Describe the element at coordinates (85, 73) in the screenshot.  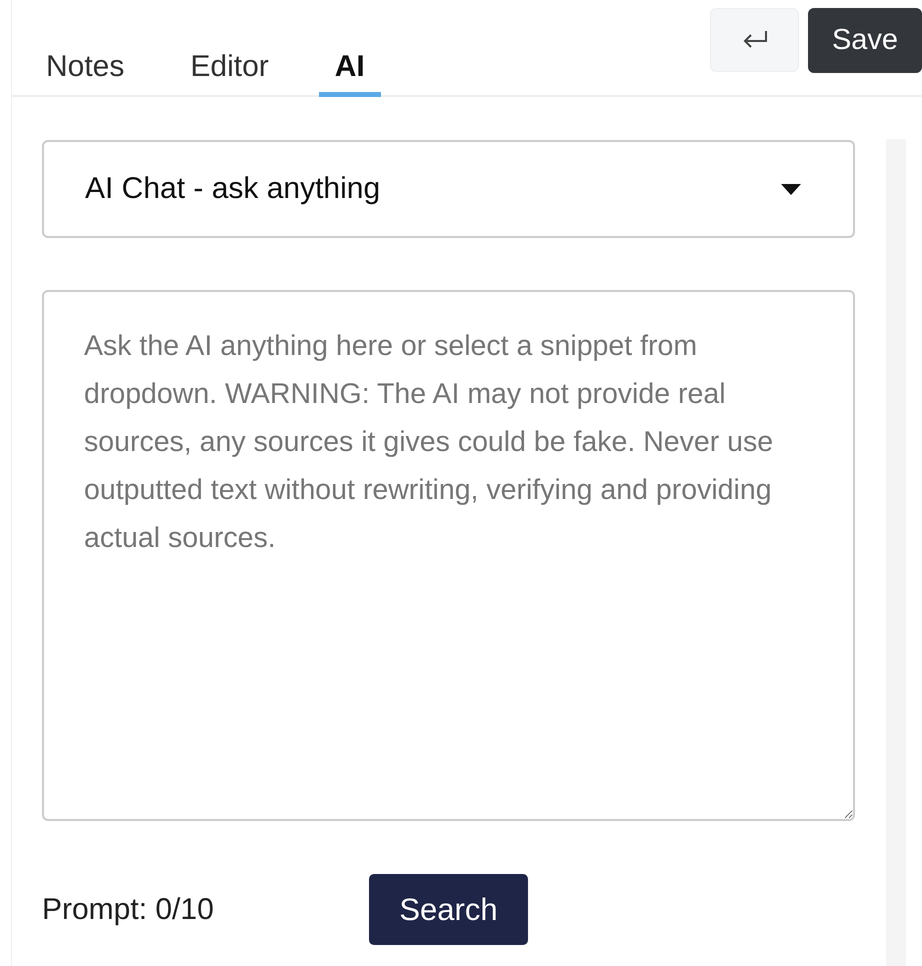
I see `tab: Notes` at that location.